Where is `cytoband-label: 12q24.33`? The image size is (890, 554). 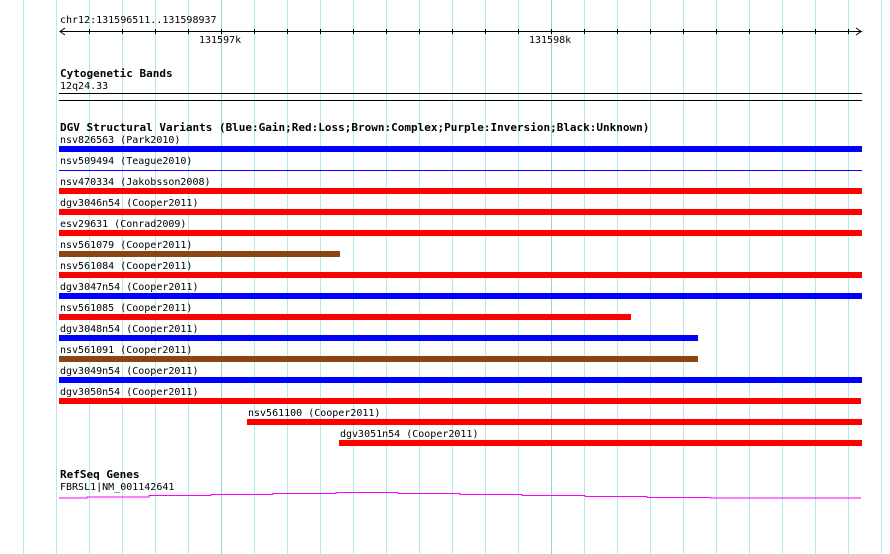 cytoband-label: 12q24.33 is located at coordinates (84, 86).